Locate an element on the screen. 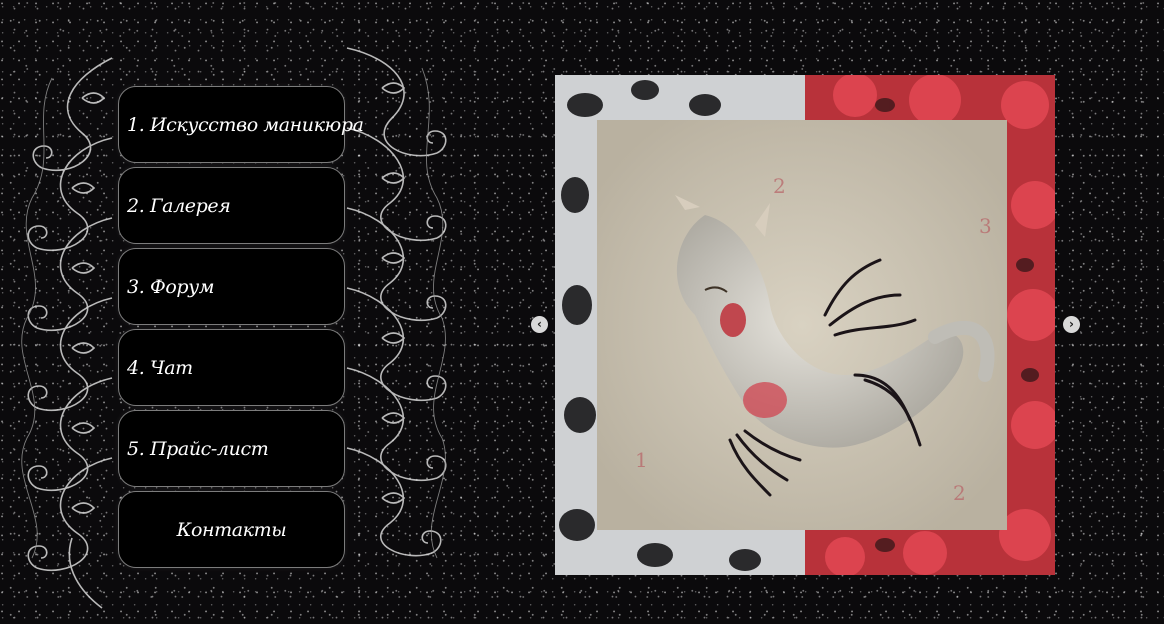 Image resolution: width=1164 pixels, height=624 pixels. nav-item-chat: 4. Чат is located at coordinates (231, 367).